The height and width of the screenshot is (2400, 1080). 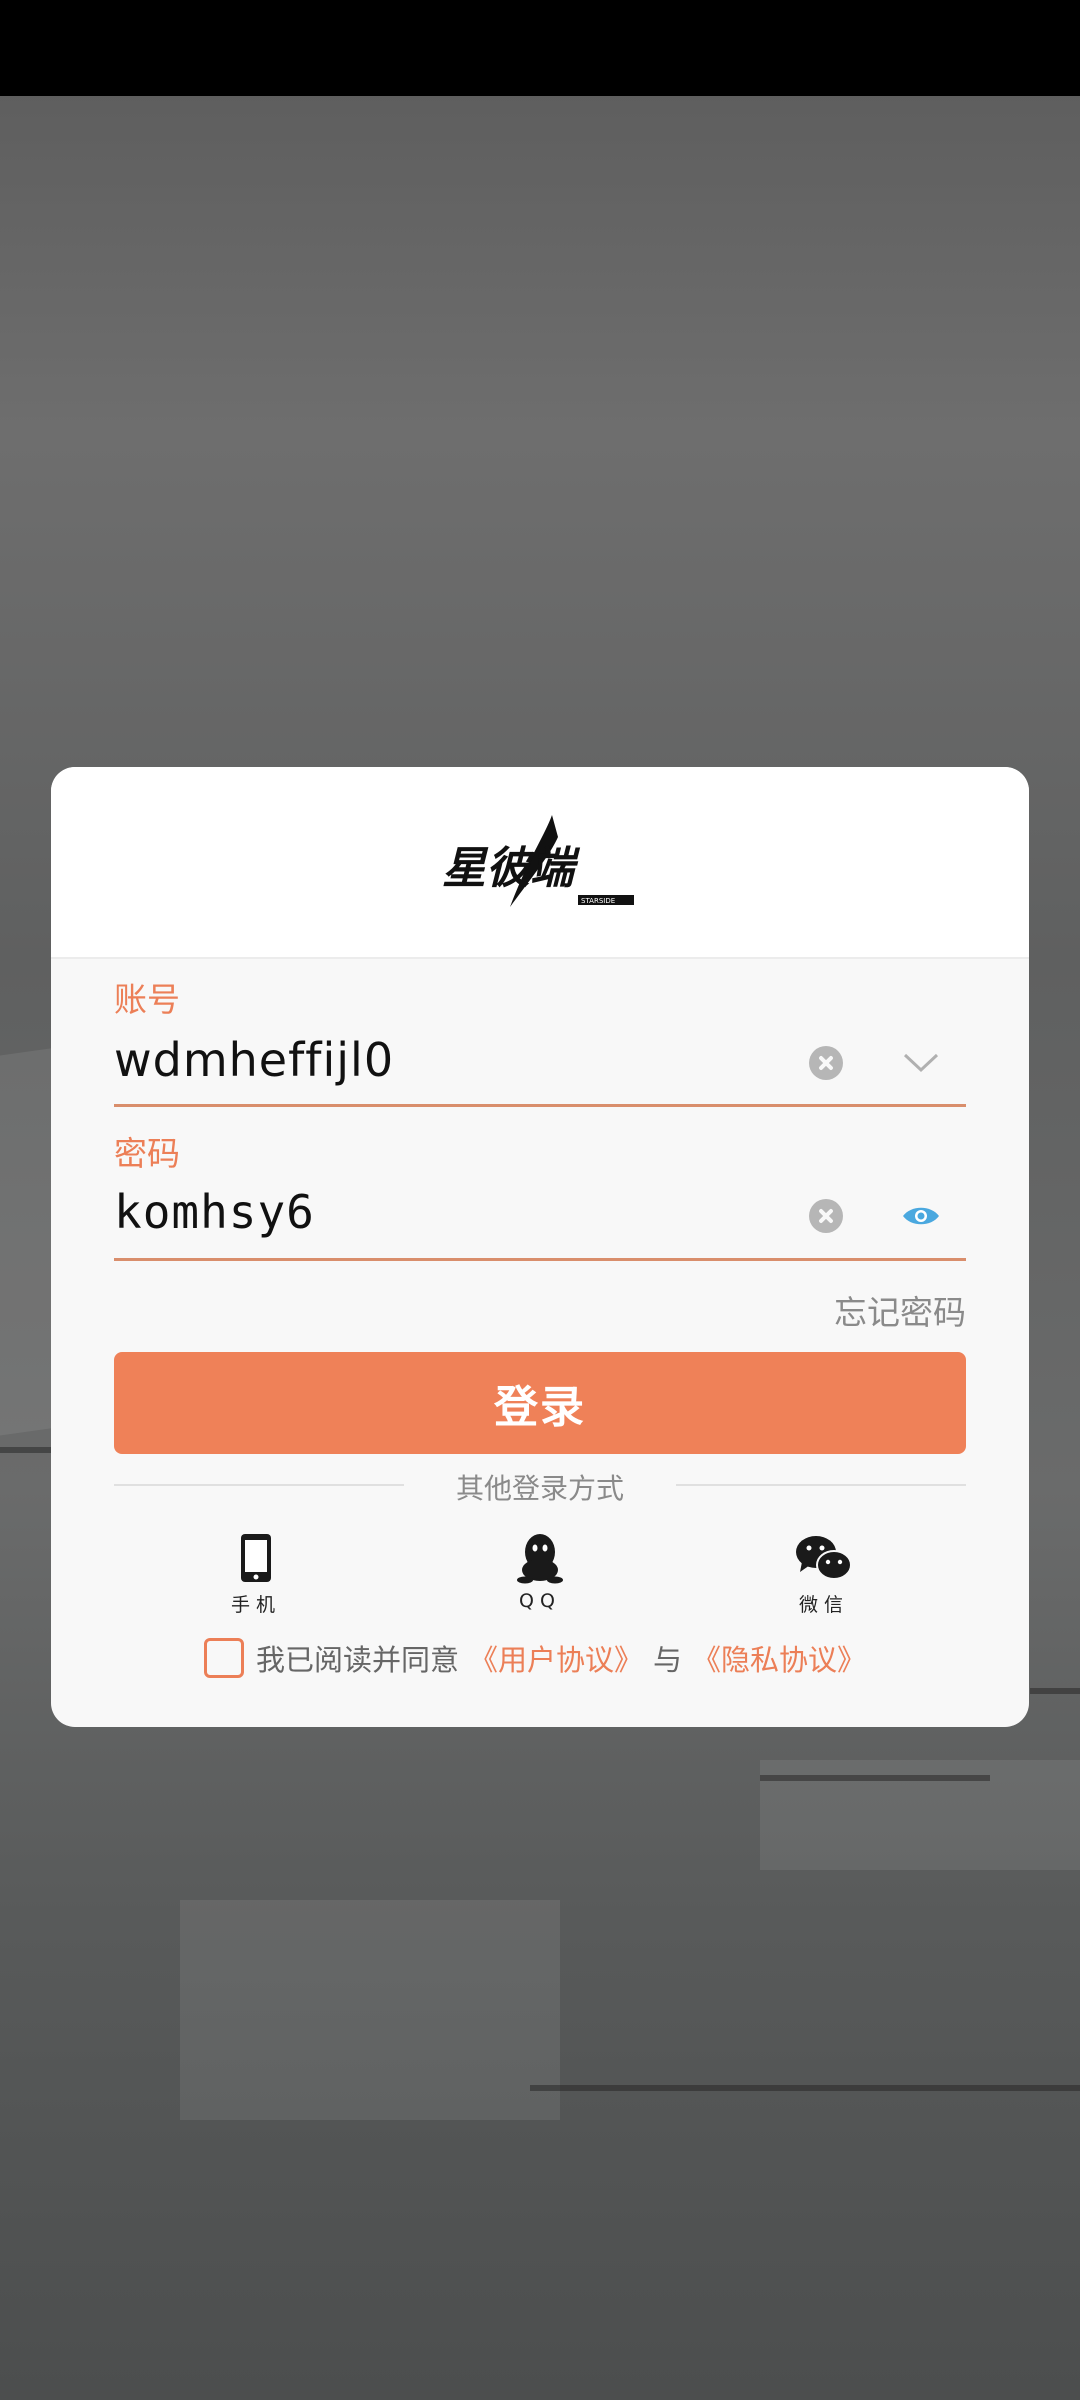 What do you see at coordinates (540, 1259) in the screenshot?
I see `password-underline` at bounding box center [540, 1259].